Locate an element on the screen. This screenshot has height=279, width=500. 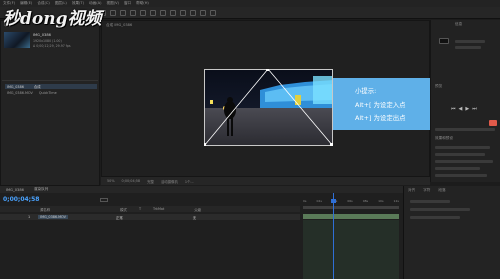
info-tab: 信息 is located at coordinates (458, 24).